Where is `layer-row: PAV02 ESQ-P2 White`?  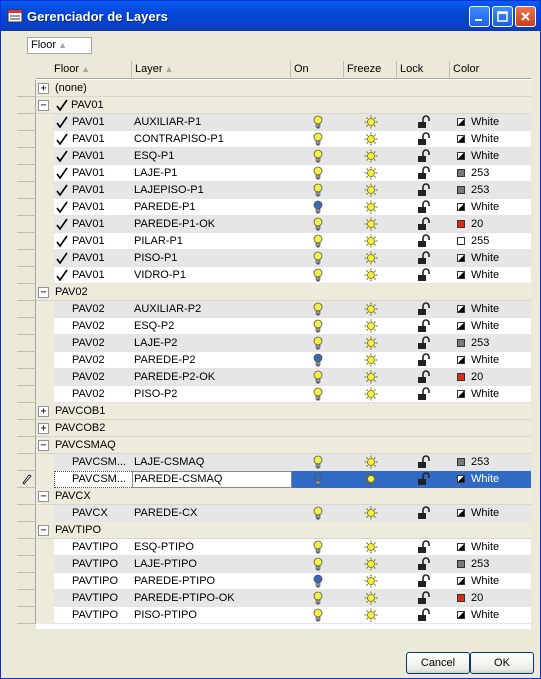
layer-row: PAV02 ESQ-P2 White is located at coordinates (274, 326).